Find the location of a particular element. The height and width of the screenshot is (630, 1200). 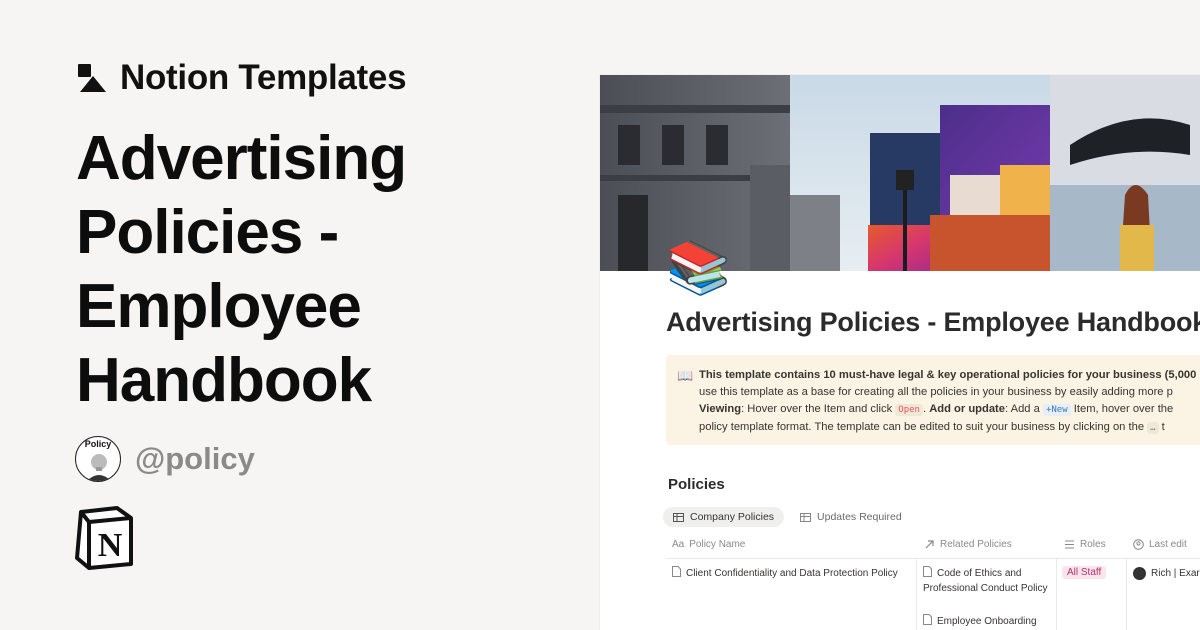

database-view-tabs: Company Policies Updates Required is located at coordinates (787, 517).